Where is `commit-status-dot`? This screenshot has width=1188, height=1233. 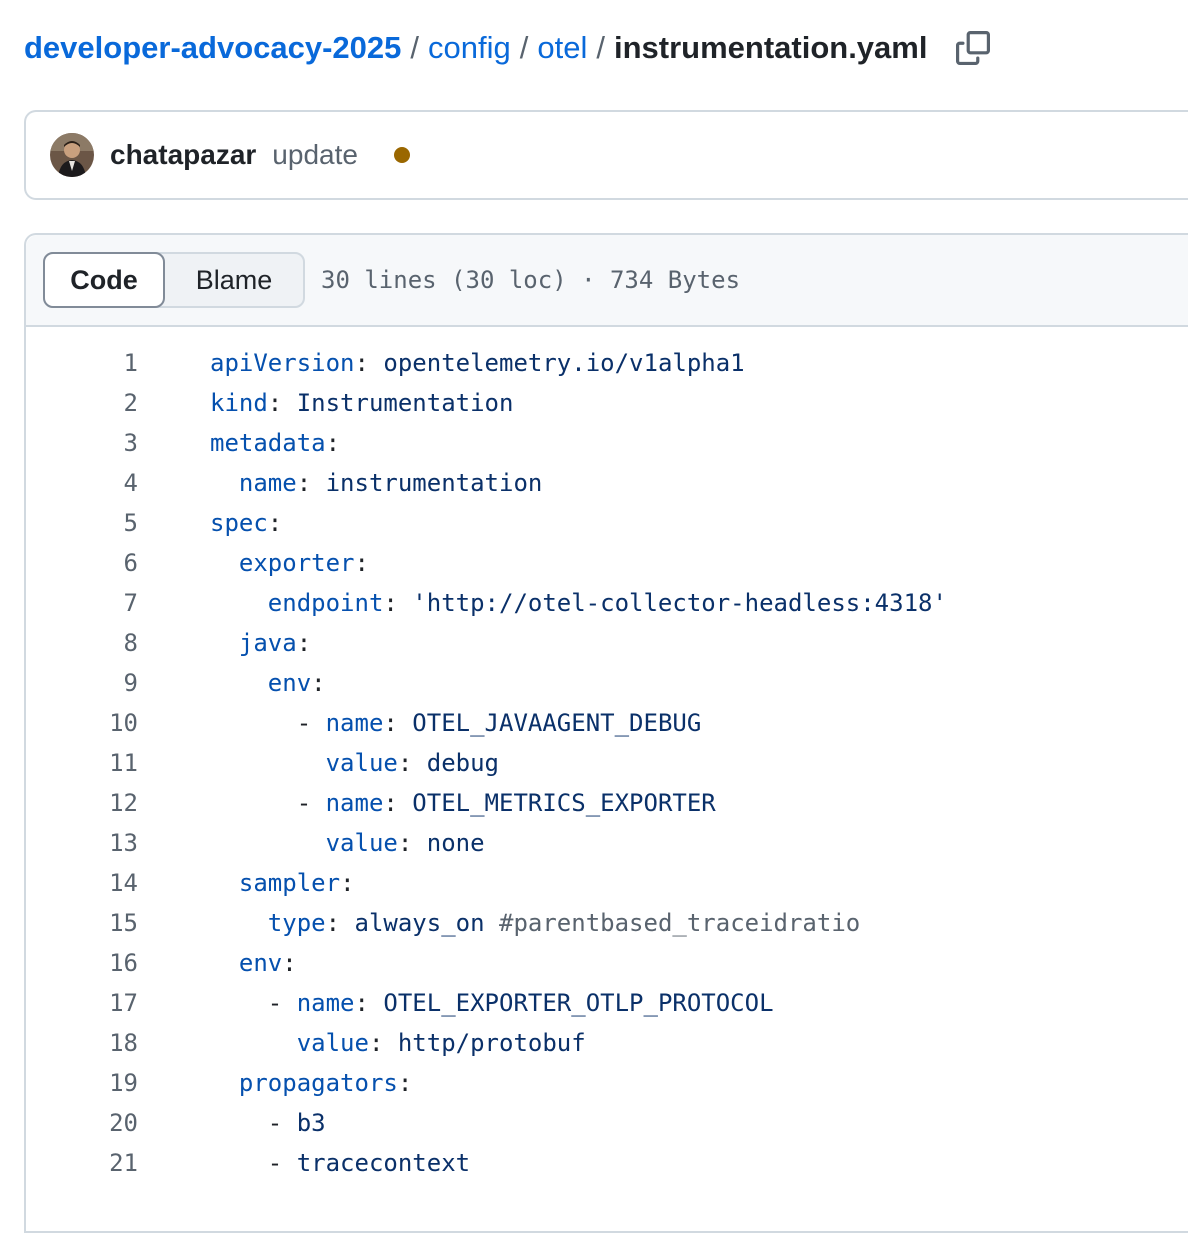
commit-status-dot is located at coordinates (401, 155).